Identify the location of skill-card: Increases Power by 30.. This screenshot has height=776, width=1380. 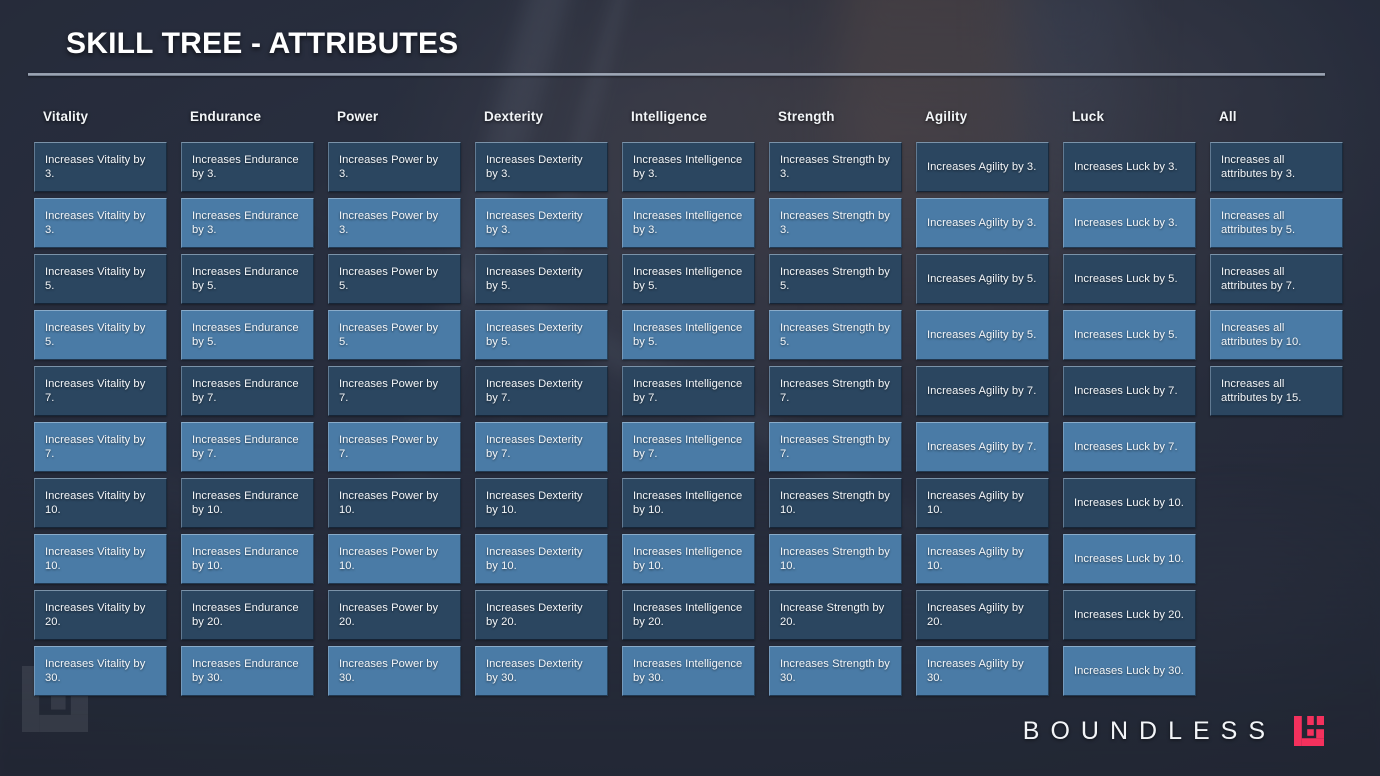
(394, 671).